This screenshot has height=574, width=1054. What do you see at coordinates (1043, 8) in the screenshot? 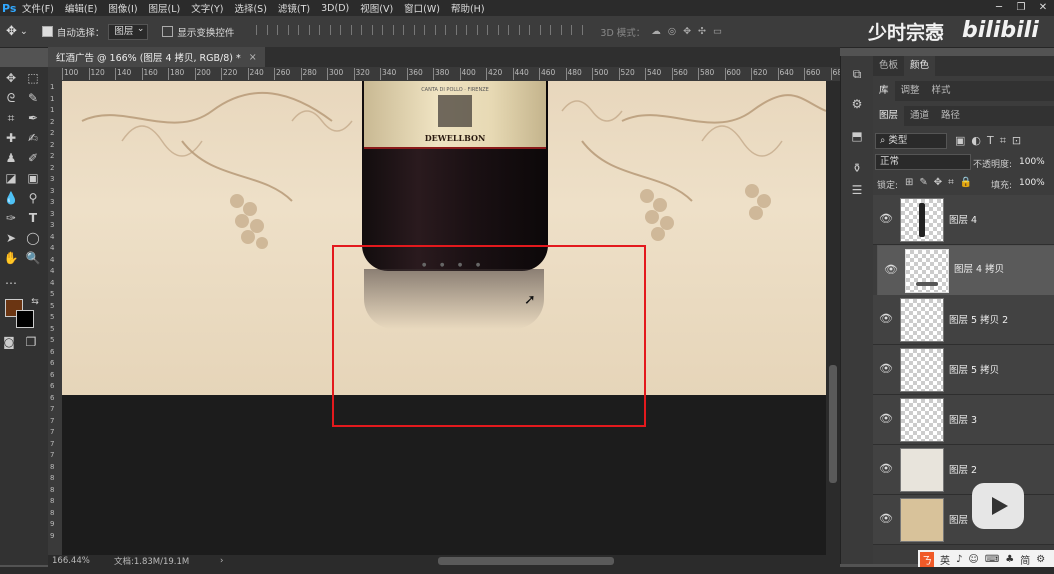
I see `close-icon: ✕` at bounding box center [1043, 8].